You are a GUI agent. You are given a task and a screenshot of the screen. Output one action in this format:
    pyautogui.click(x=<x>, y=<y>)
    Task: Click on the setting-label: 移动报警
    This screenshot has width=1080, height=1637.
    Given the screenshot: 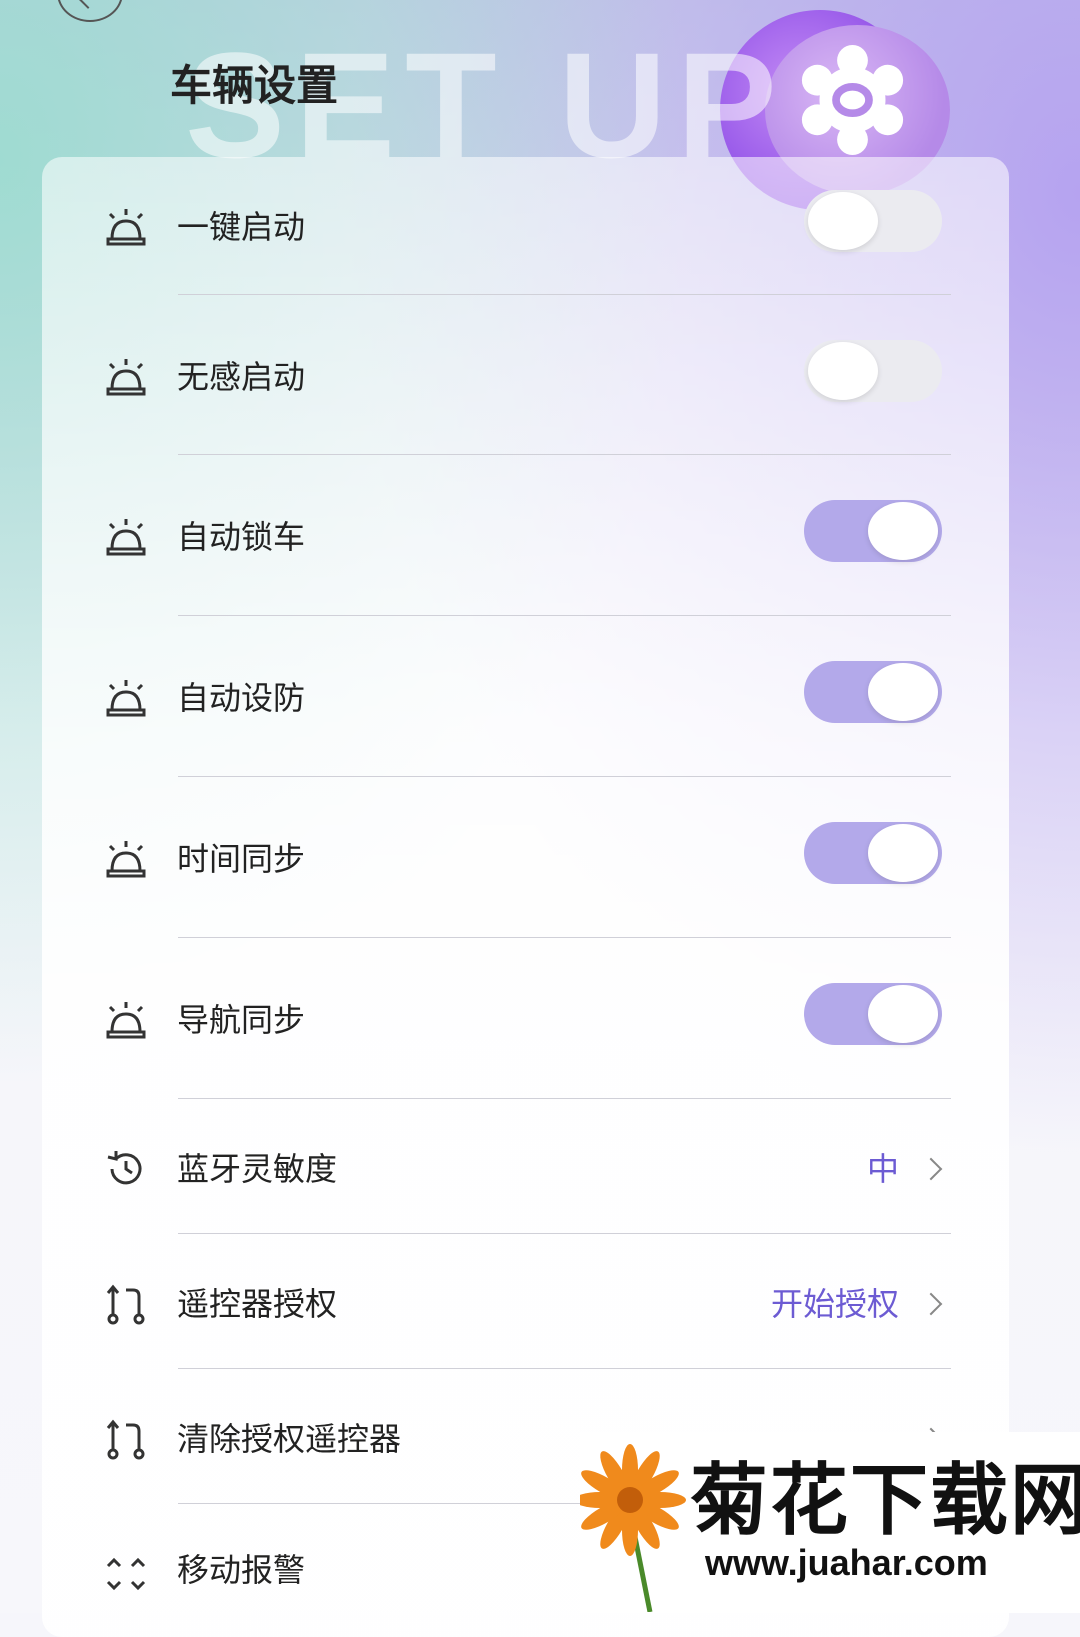 What is the action you would take?
    pyautogui.click(x=241, y=1570)
    